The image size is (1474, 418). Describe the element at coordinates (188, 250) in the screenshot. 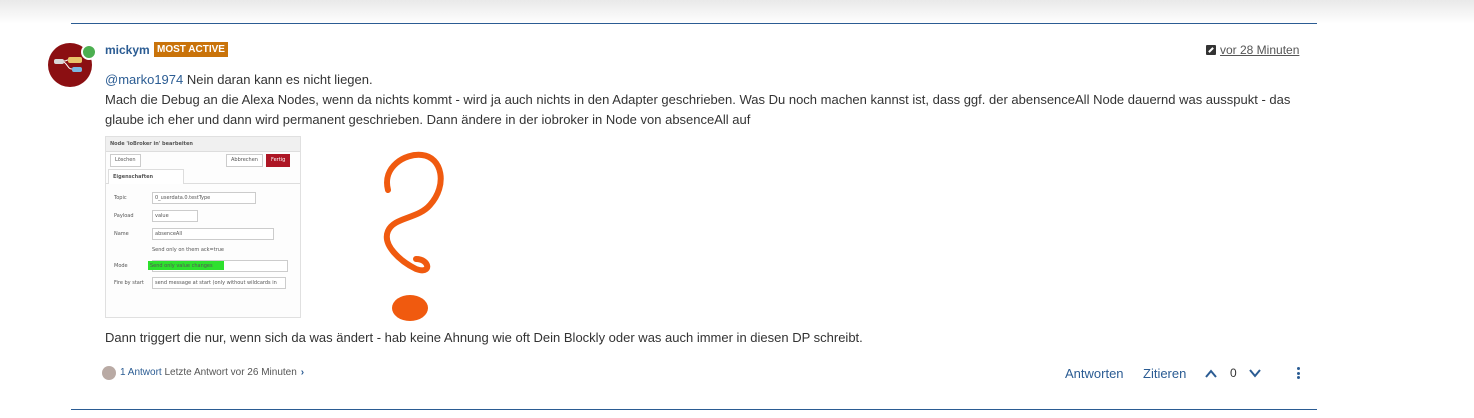

I see `screenshot-checkbox-label: Send only on them ack=true` at that location.